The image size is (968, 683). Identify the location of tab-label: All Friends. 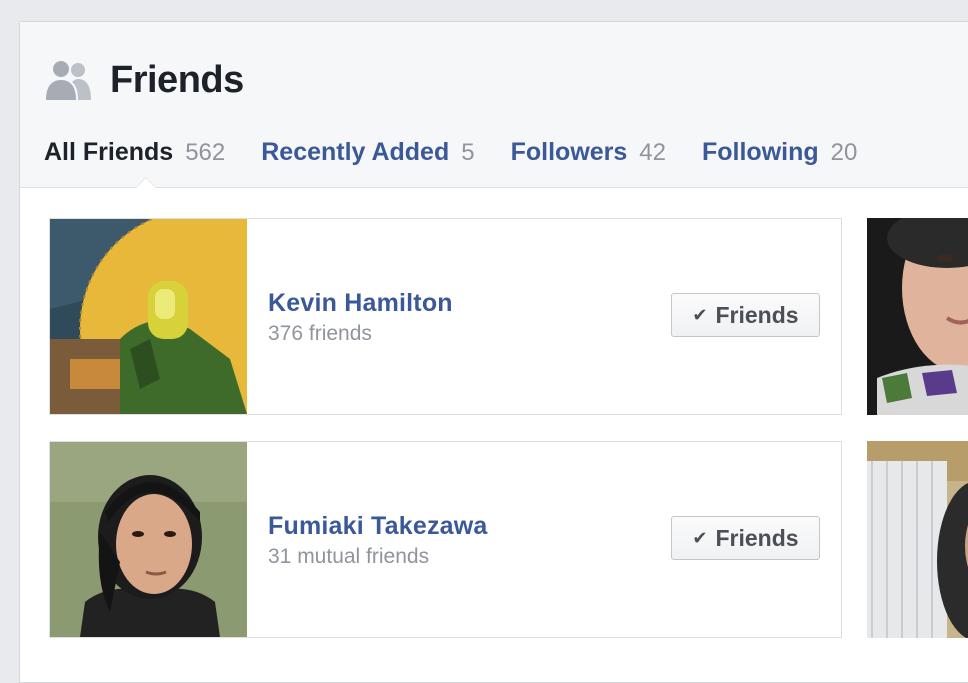
(109, 152).